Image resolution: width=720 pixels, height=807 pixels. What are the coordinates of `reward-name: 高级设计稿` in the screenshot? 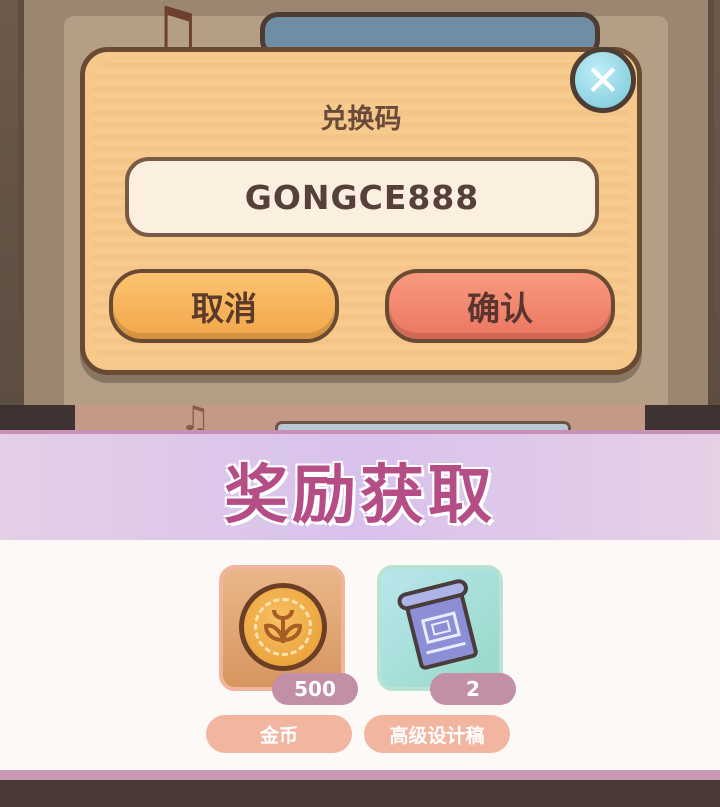 It's located at (437, 734).